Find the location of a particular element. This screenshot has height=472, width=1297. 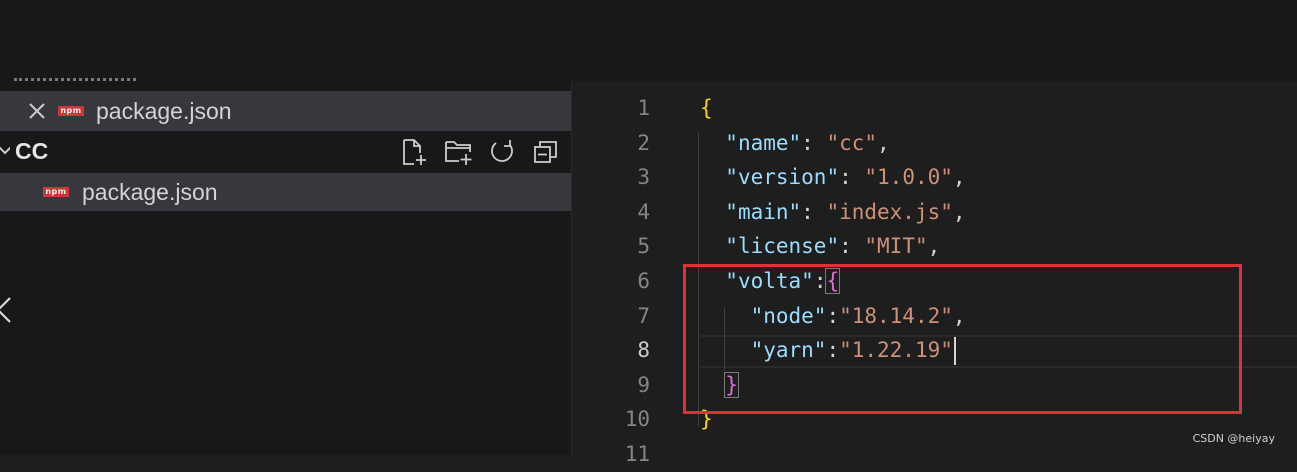

line-code: { is located at coordinates (706, 108).